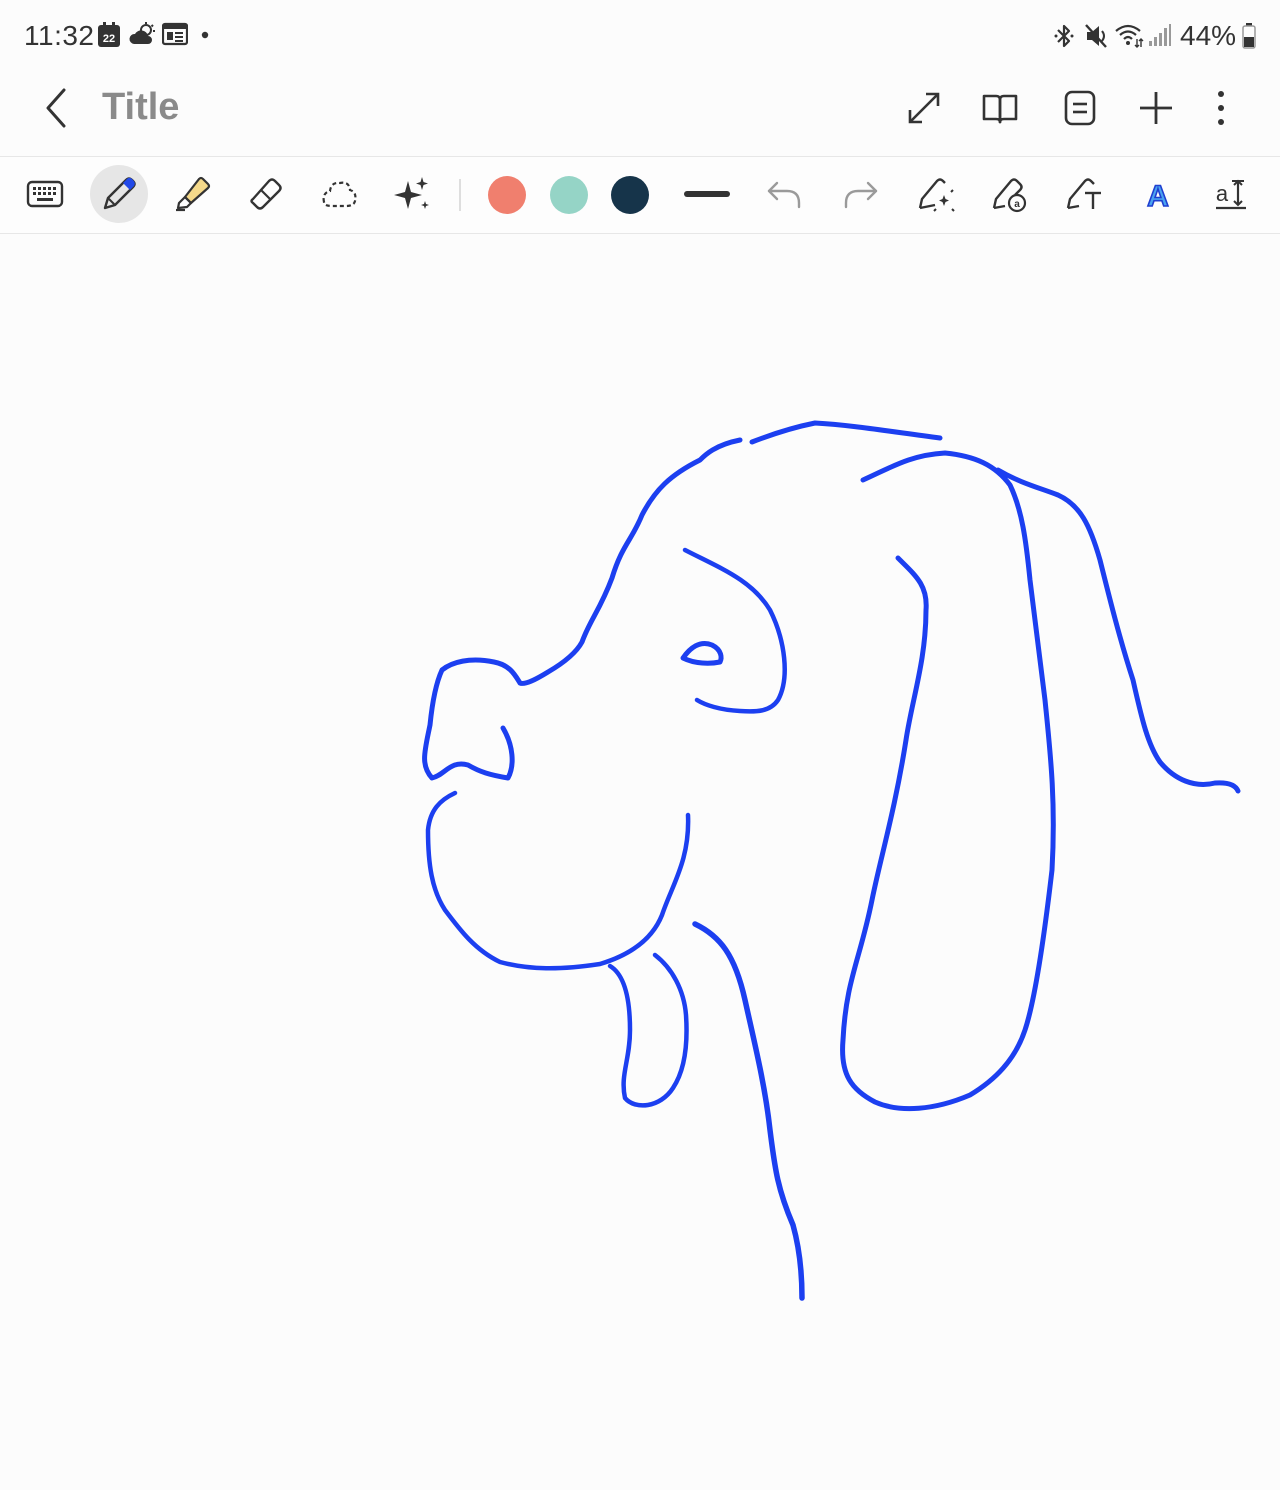 Image resolution: width=1280 pixels, height=1490 pixels. What do you see at coordinates (59, 35) in the screenshot?
I see `status-time: 11:32` at bounding box center [59, 35].